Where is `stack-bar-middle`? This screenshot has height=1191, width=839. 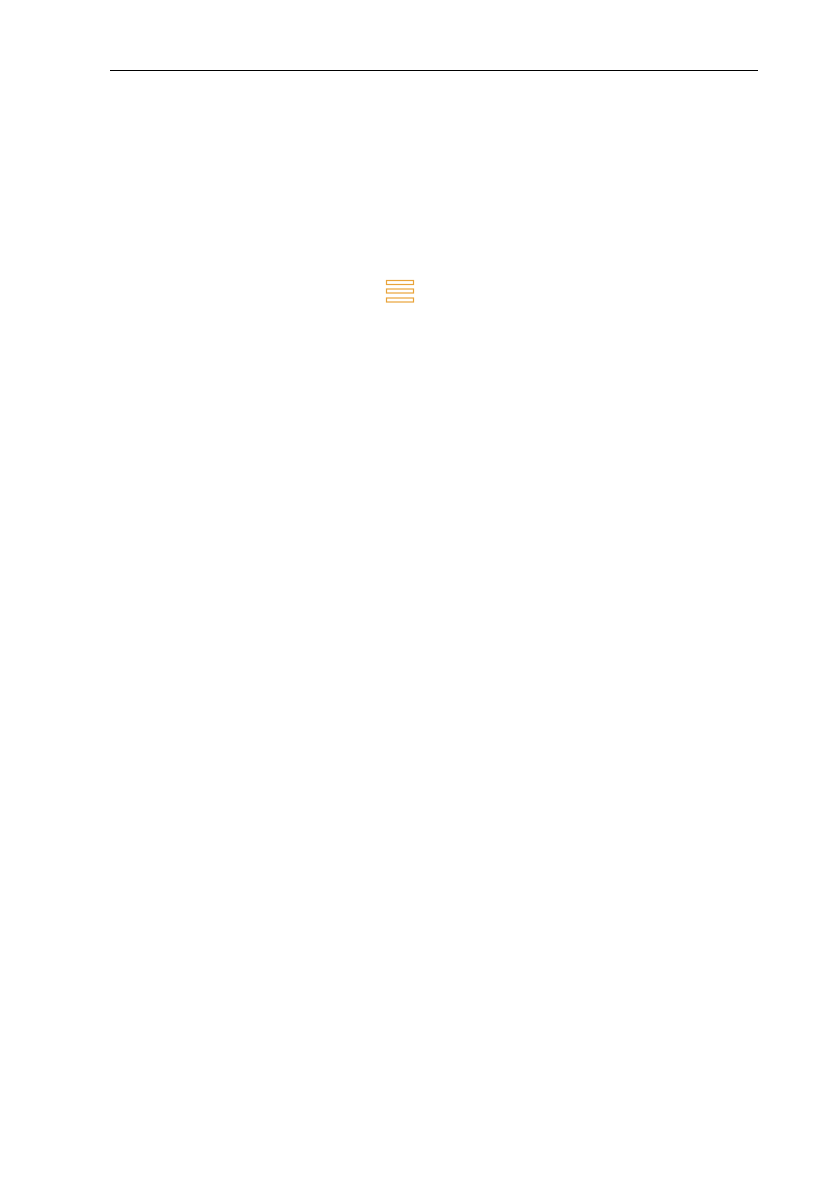 stack-bar-middle is located at coordinates (400, 291).